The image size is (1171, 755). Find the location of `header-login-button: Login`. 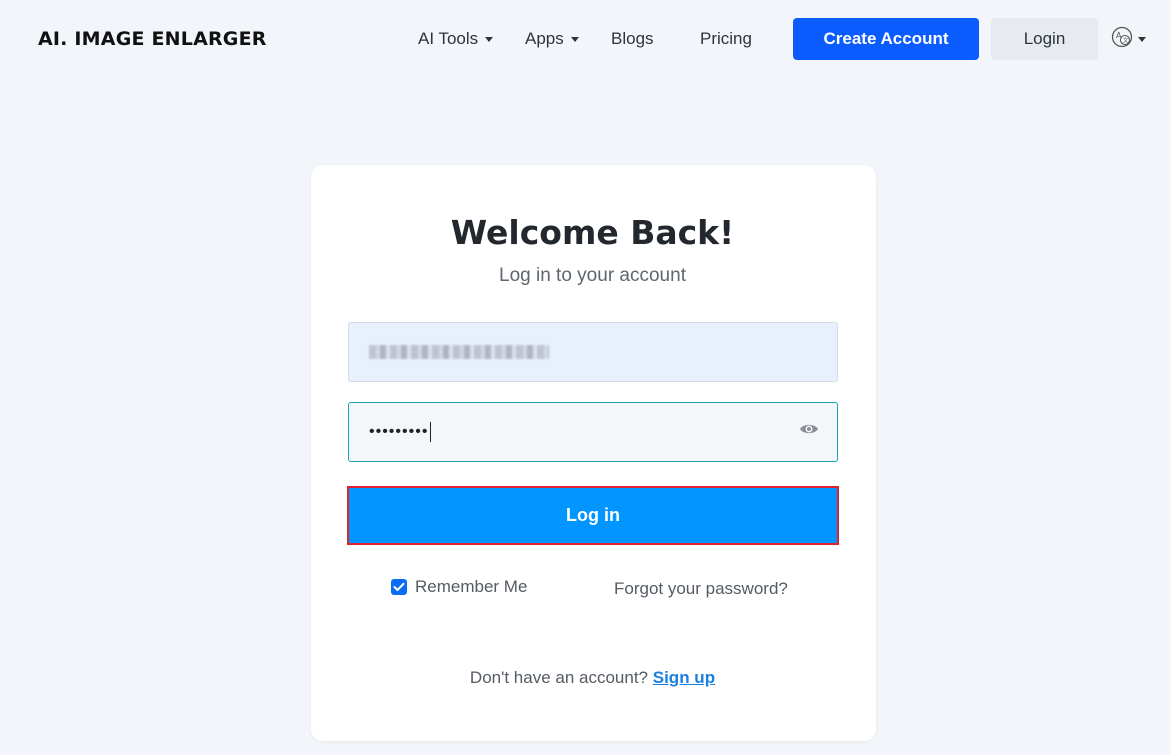

header-login-button: Login is located at coordinates (1044, 39).